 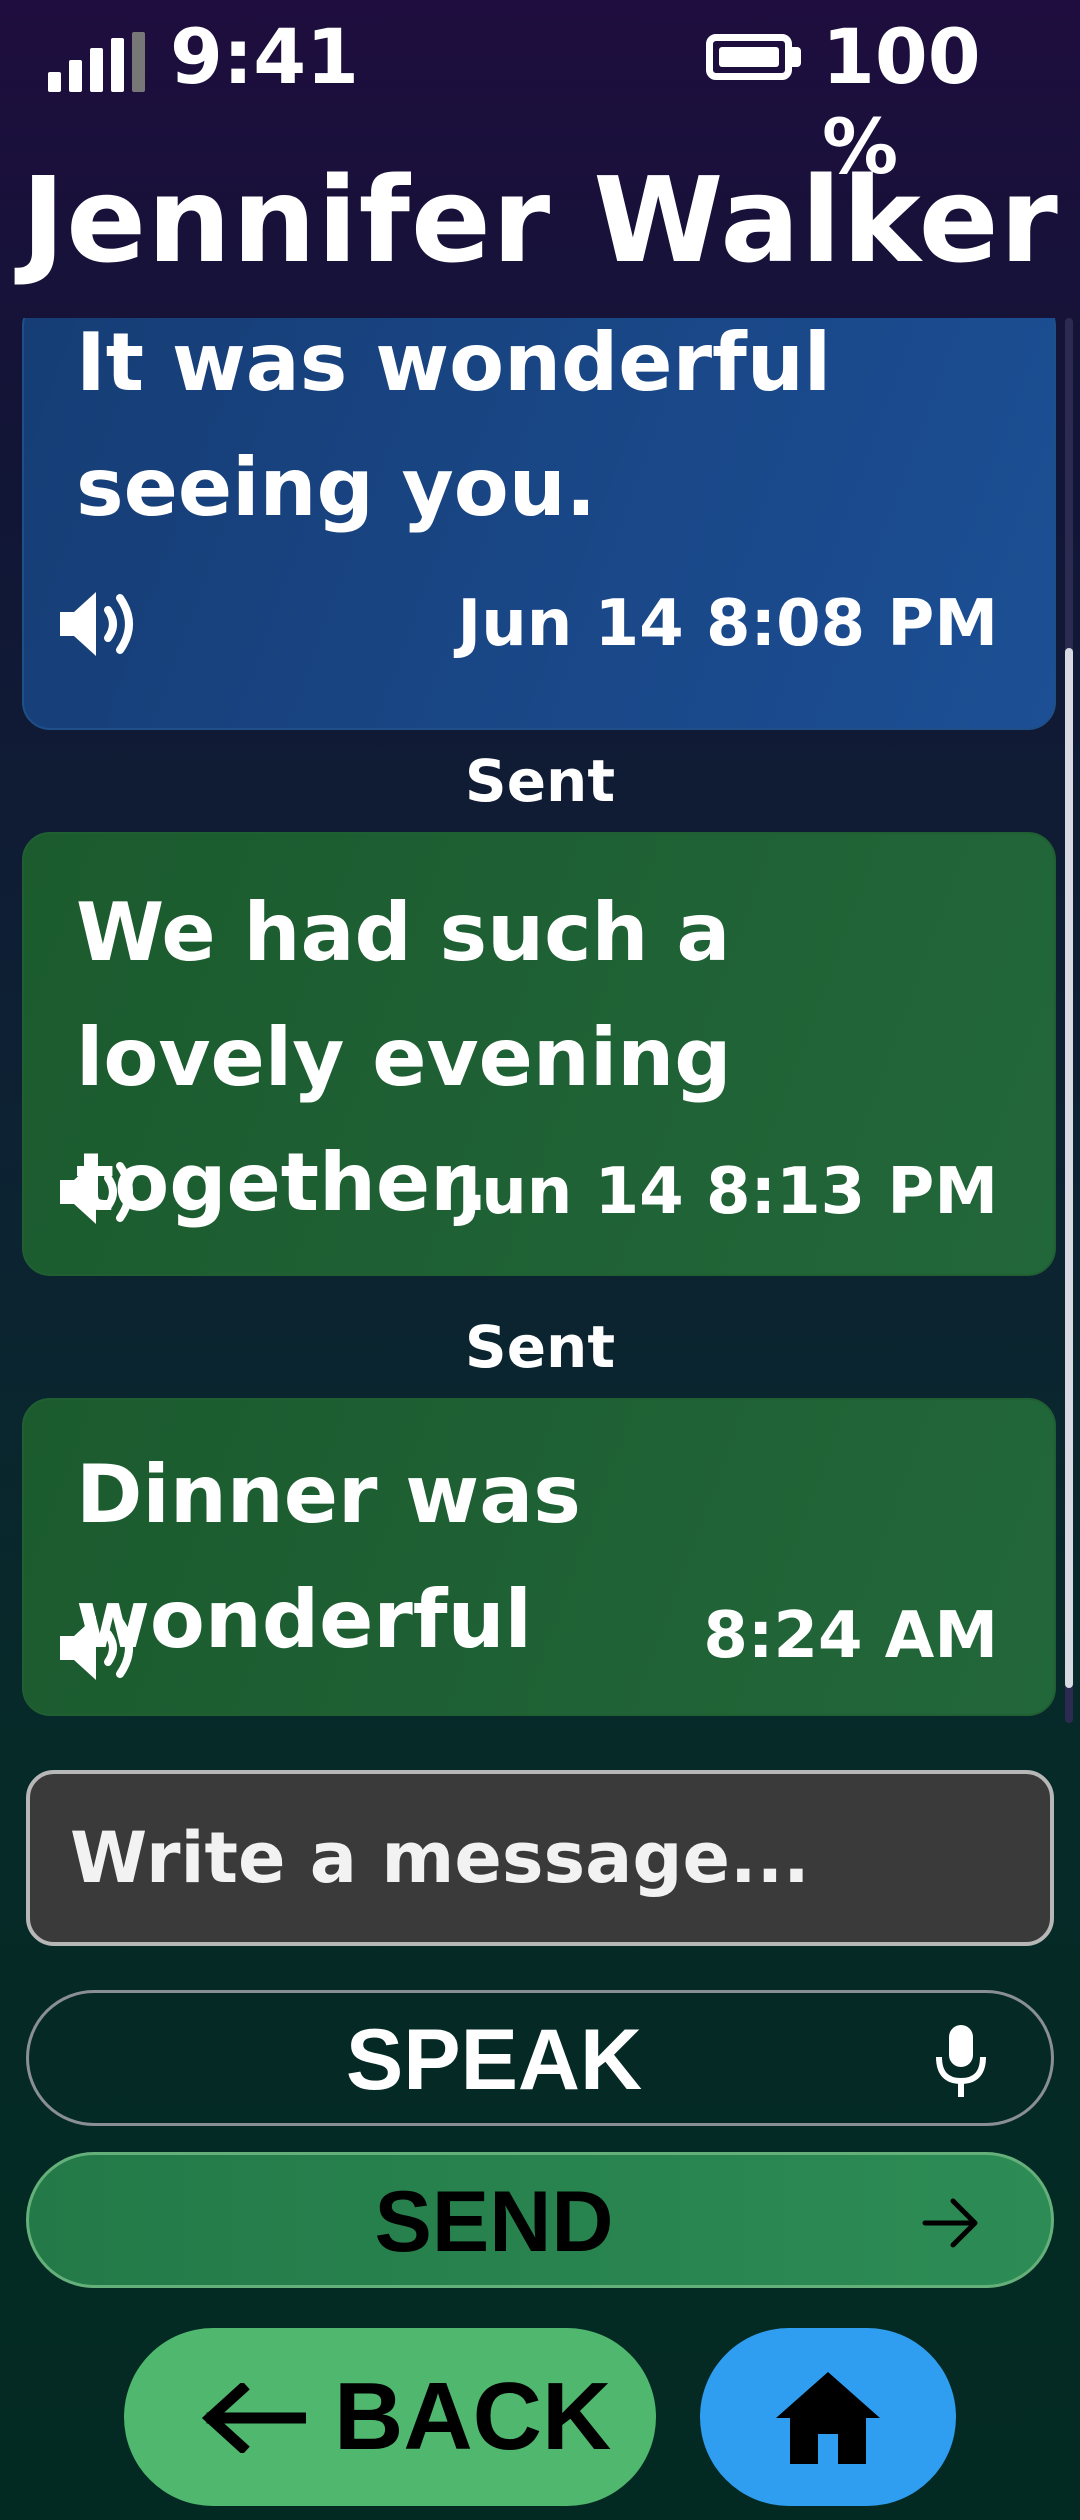 I want to click on arrow-right-icon, so click(x=951, y=2223).